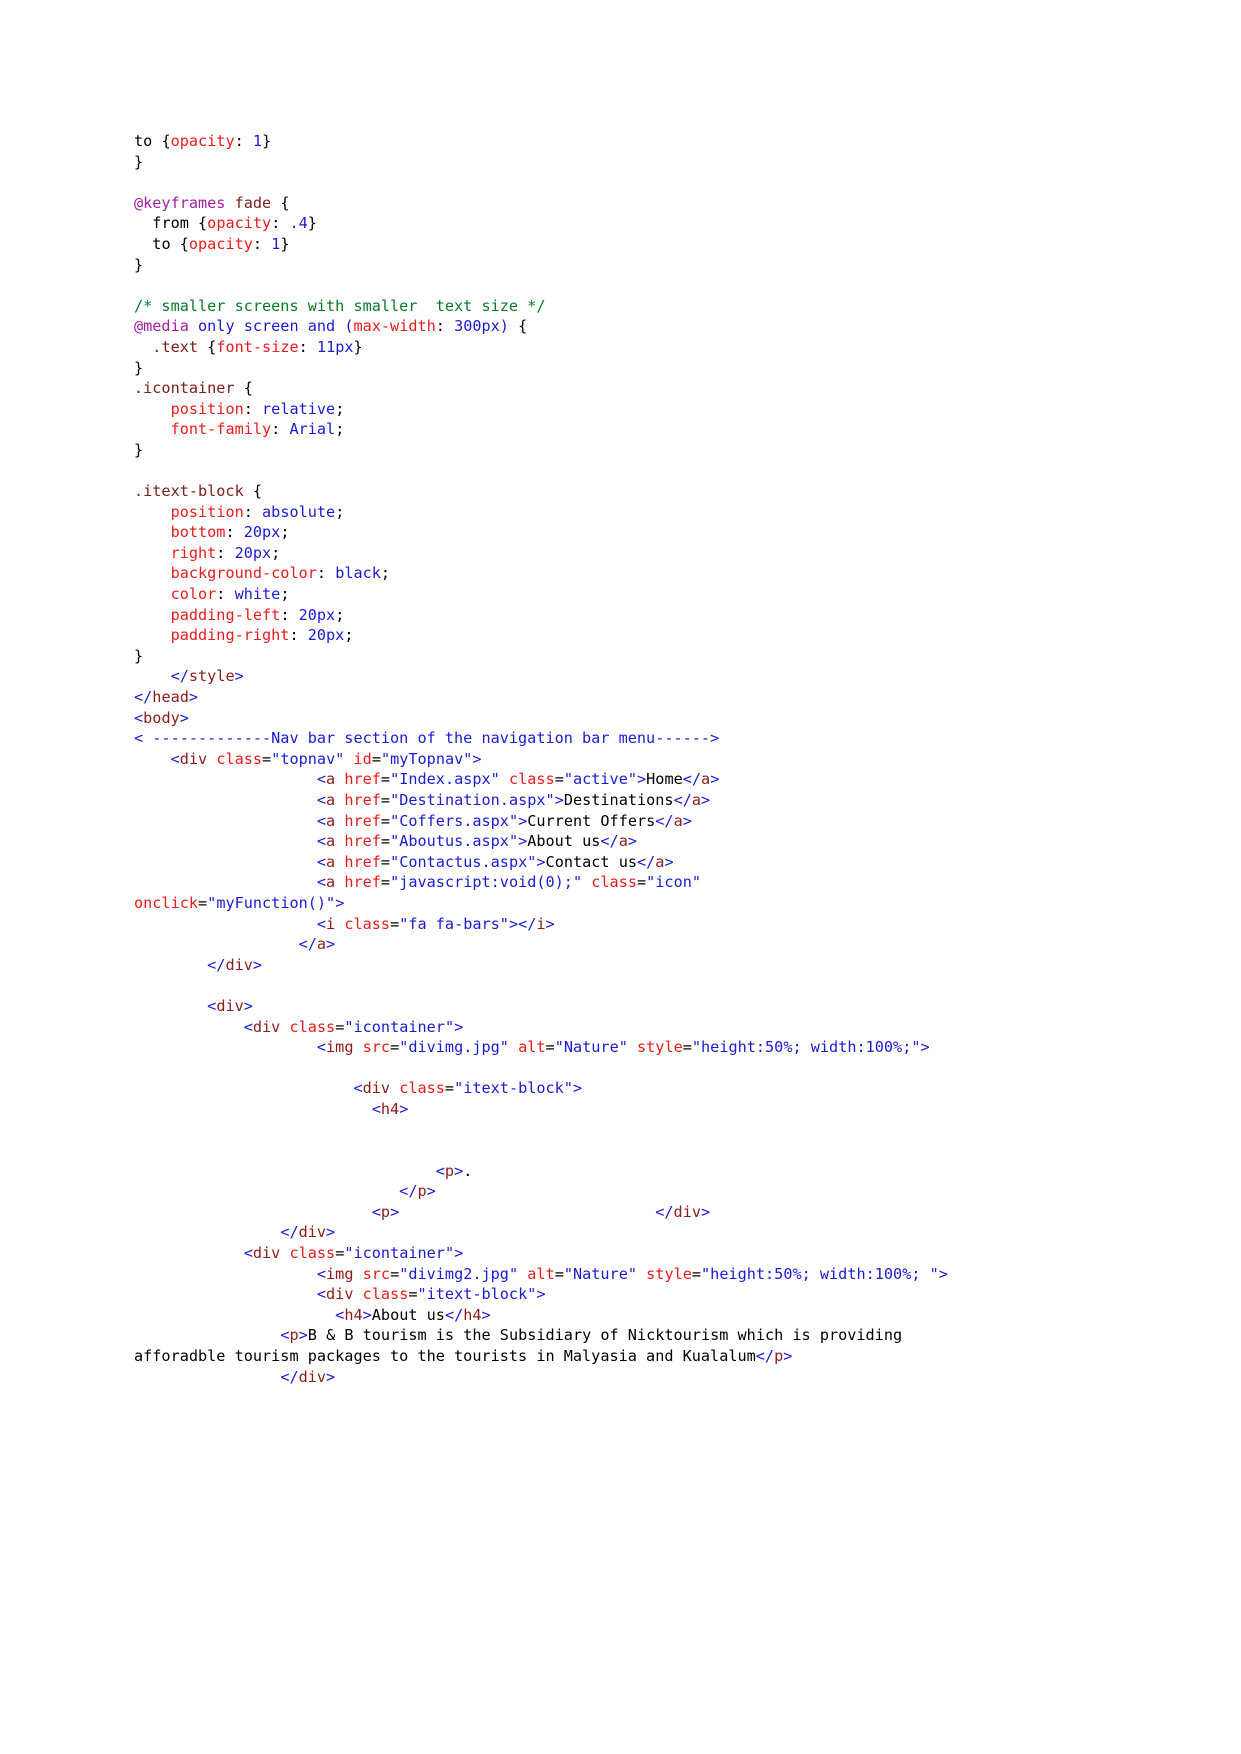 This screenshot has height=1754, width=1241. Describe the element at coordinates (285, 202) in the screenshot. I see `keyframes-open-brace: {` at that location.